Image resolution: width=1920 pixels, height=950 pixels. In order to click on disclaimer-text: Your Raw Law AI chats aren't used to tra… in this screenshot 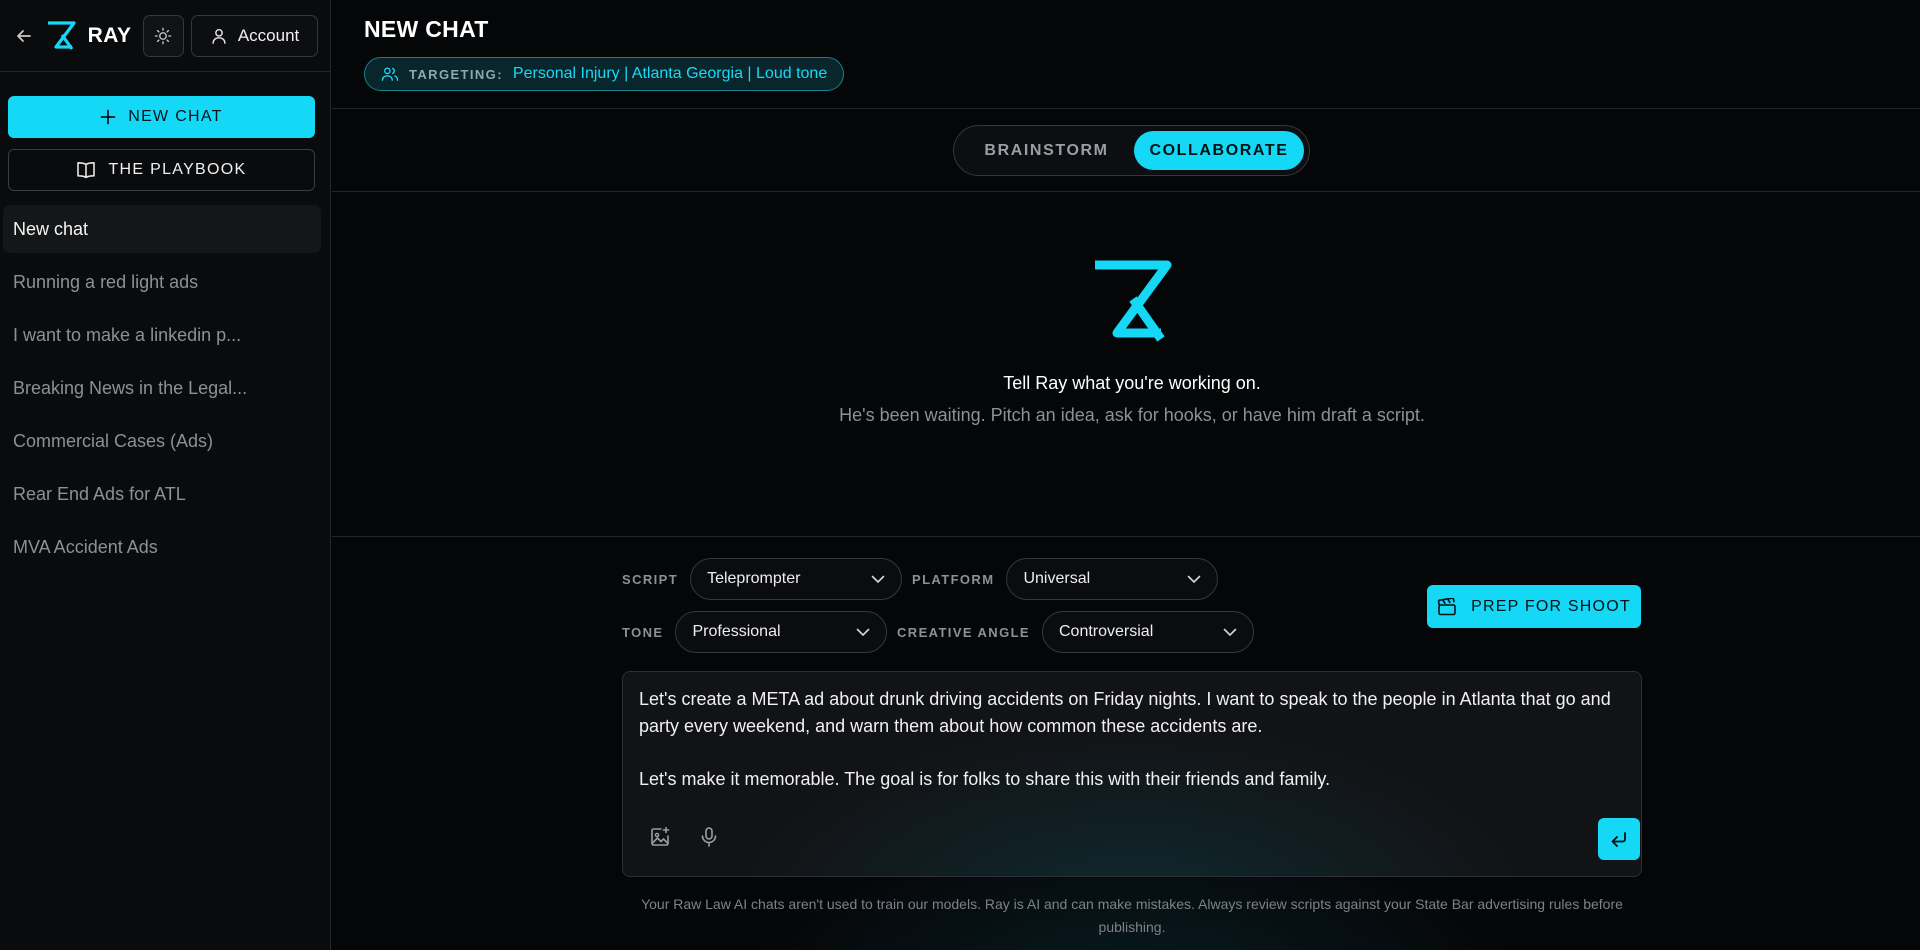, I will do `click(1132, 915)`.